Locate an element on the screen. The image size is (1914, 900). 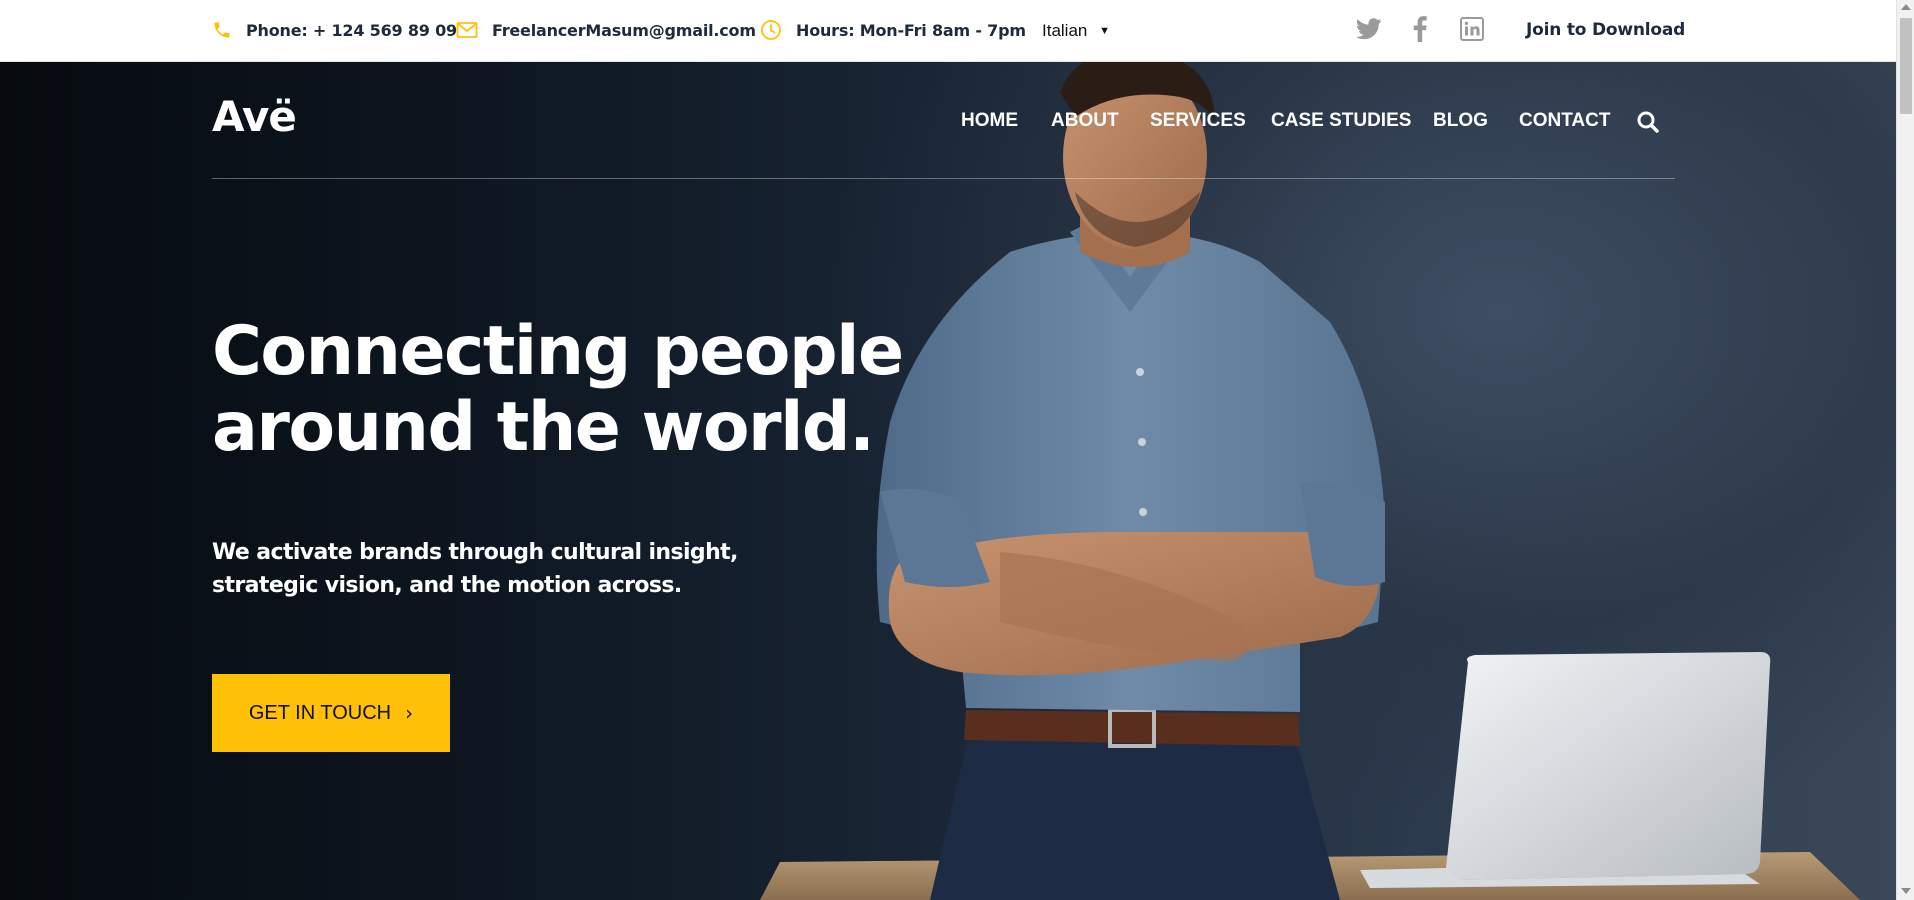
clock-icon is located at coordinates (771, 30).